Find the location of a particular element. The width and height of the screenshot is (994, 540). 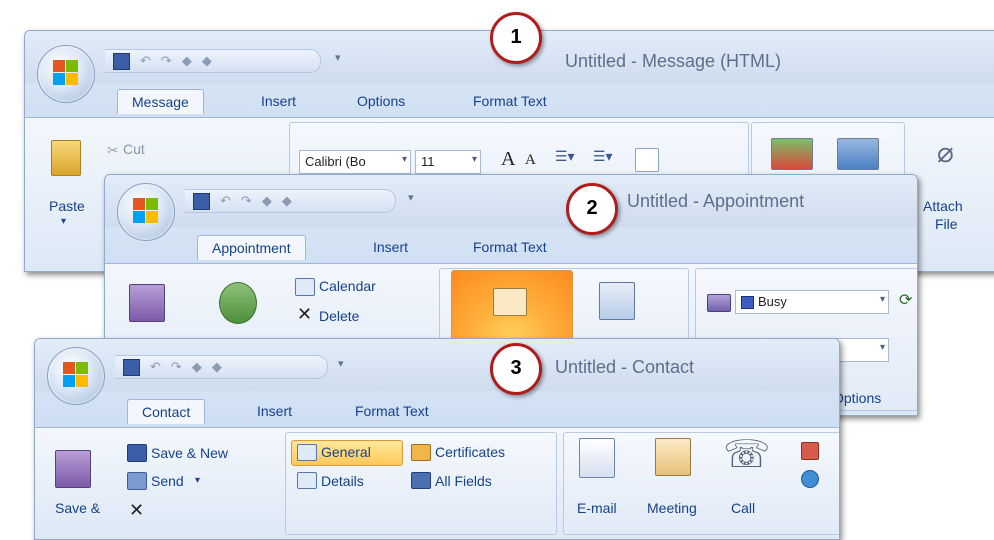

styles-icon is located at coordinates (647, 160).